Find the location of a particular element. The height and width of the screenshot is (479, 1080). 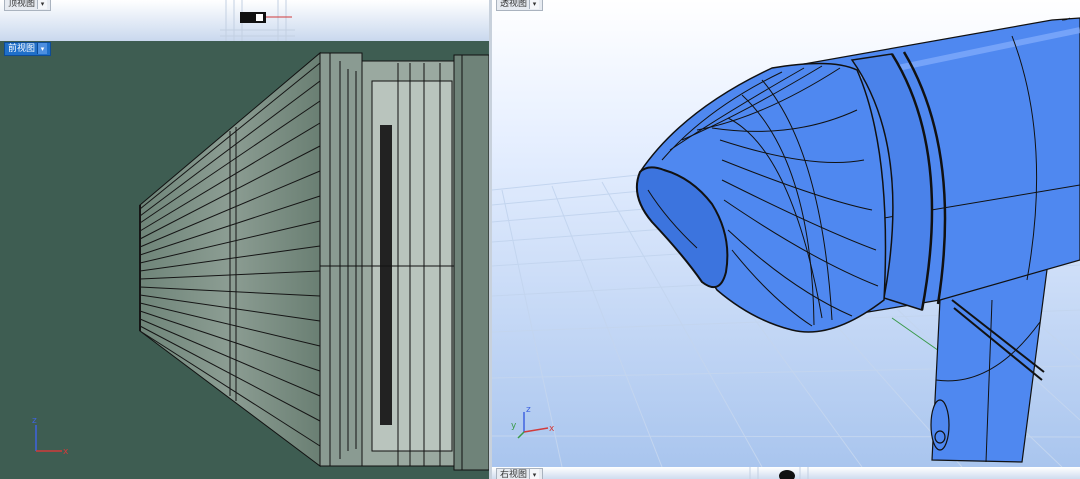

model-right-silhouette is located at coordinates (787, 474).